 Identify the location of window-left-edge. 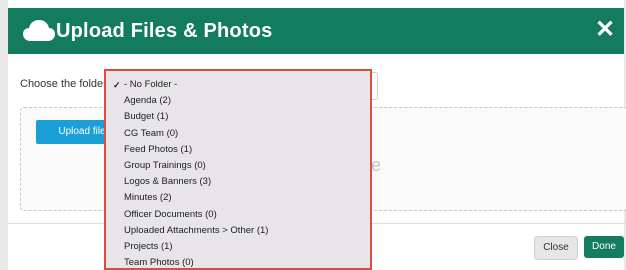
(4, 135).